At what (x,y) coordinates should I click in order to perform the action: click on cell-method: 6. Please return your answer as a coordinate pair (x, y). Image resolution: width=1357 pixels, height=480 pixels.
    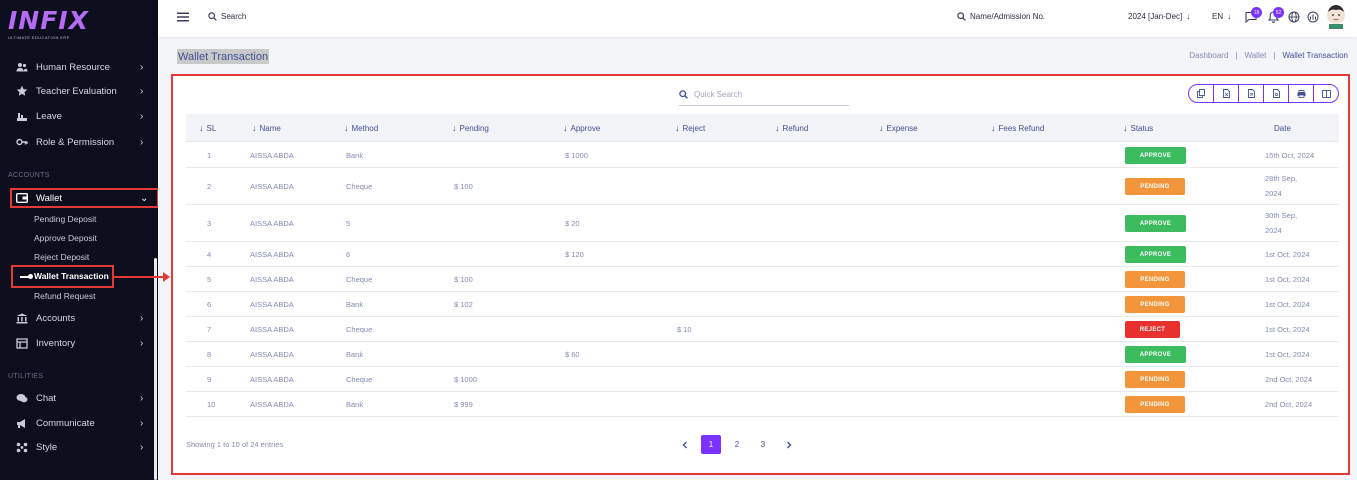
    Looking at the image, I should click on (348, 254).